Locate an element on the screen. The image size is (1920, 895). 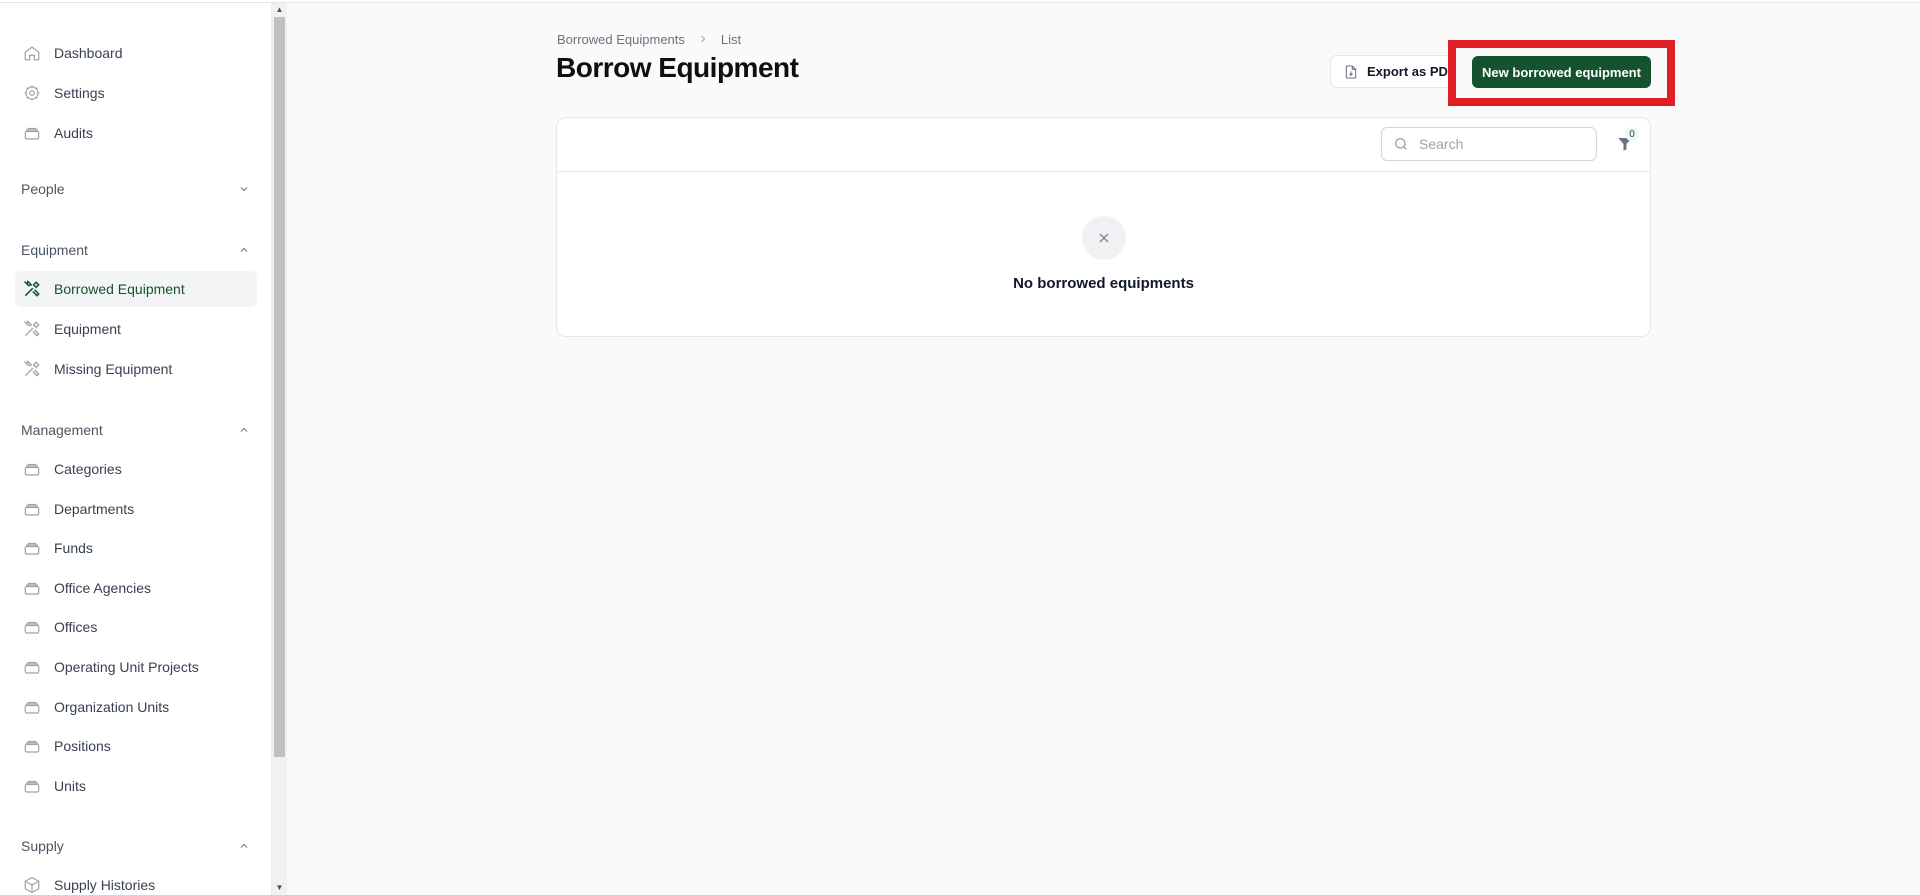
close-icon is located at coordinates (1104, 238).